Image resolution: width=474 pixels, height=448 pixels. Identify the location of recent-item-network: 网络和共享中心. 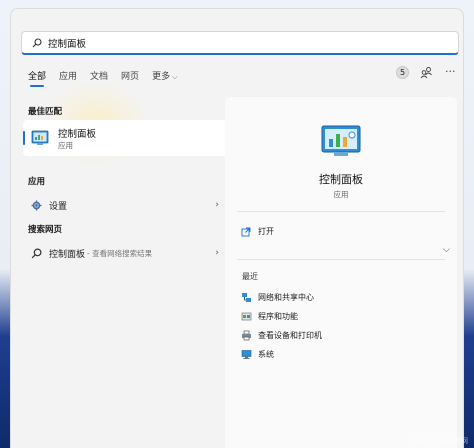
(277, 297).